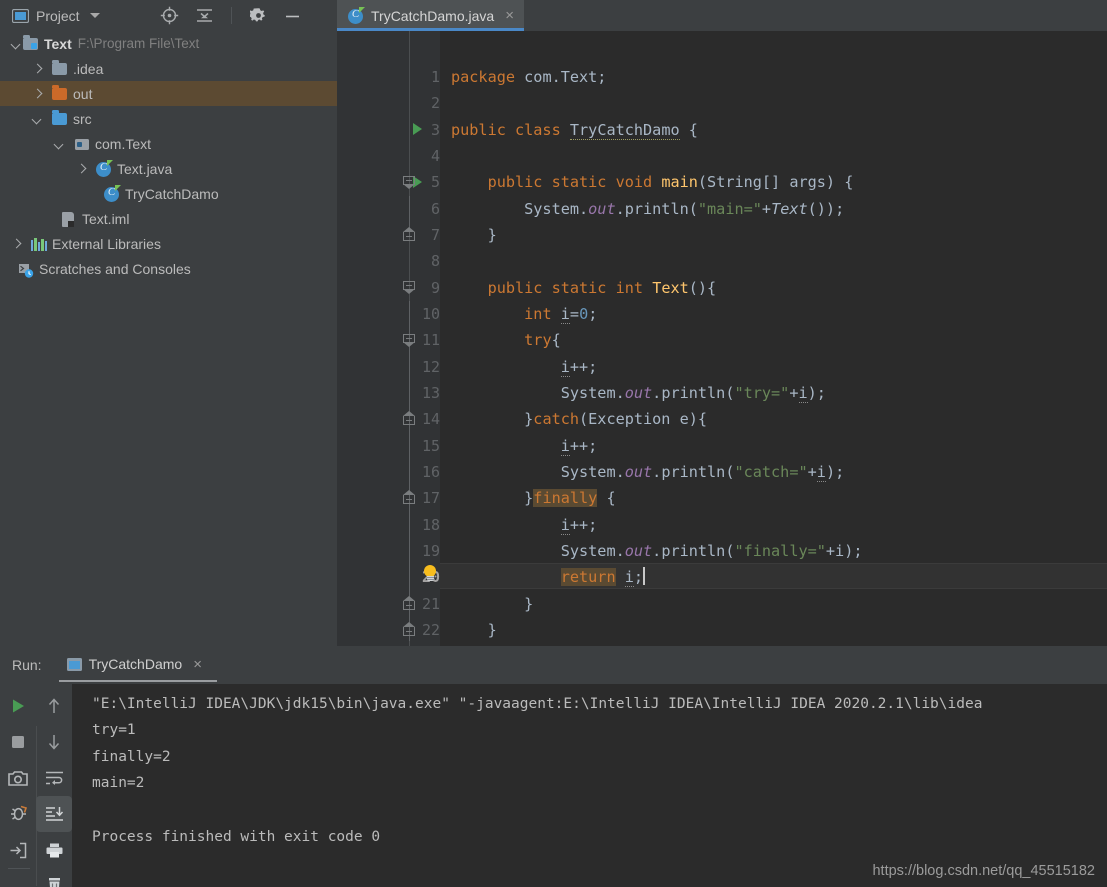 The width and height of the screenshot is (1107, 887). What do you see at coordinates (169, 15) in the screenshot?
I see `locate-icon` at bounding box center [169, 15].